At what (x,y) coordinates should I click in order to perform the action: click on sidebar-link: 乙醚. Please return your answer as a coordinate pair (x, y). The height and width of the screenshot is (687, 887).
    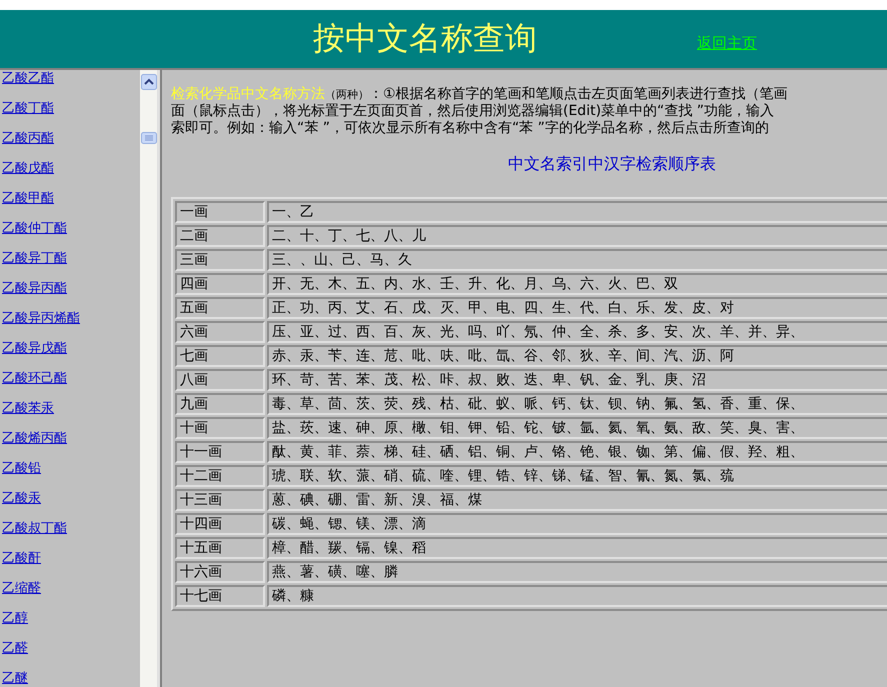
    Looking at the image, I should click on (15, 678).